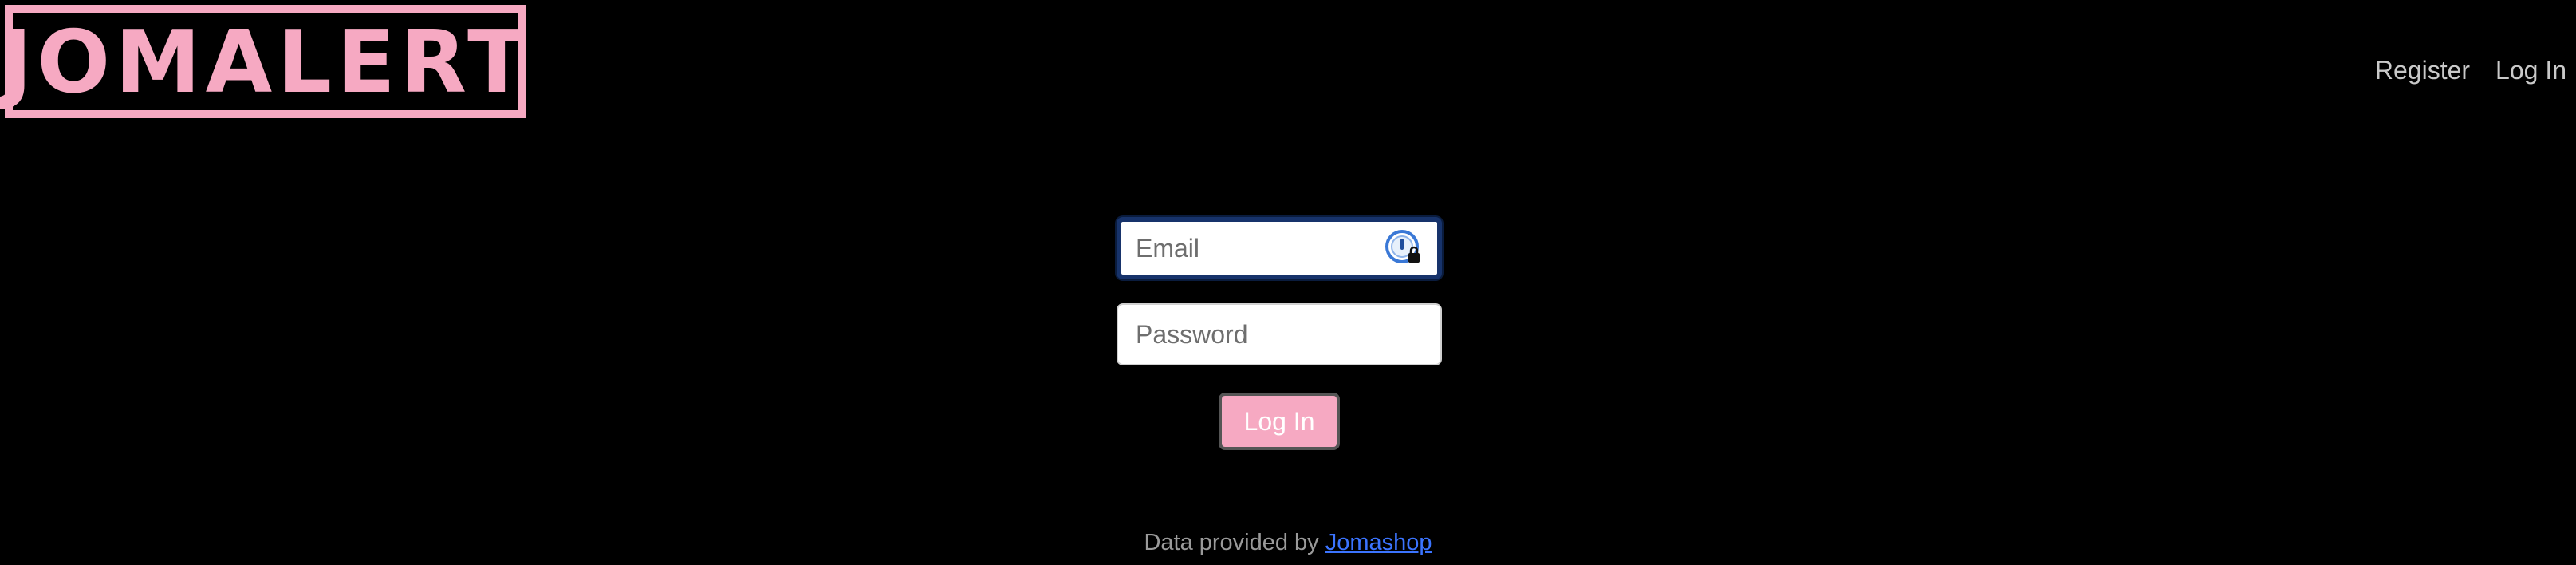 The width and height of the screenshot is (2576, 565). Describe the element at coordinates (1378, 542) in the screenshot. I see `jomashop-link: Jomashop` at that location.